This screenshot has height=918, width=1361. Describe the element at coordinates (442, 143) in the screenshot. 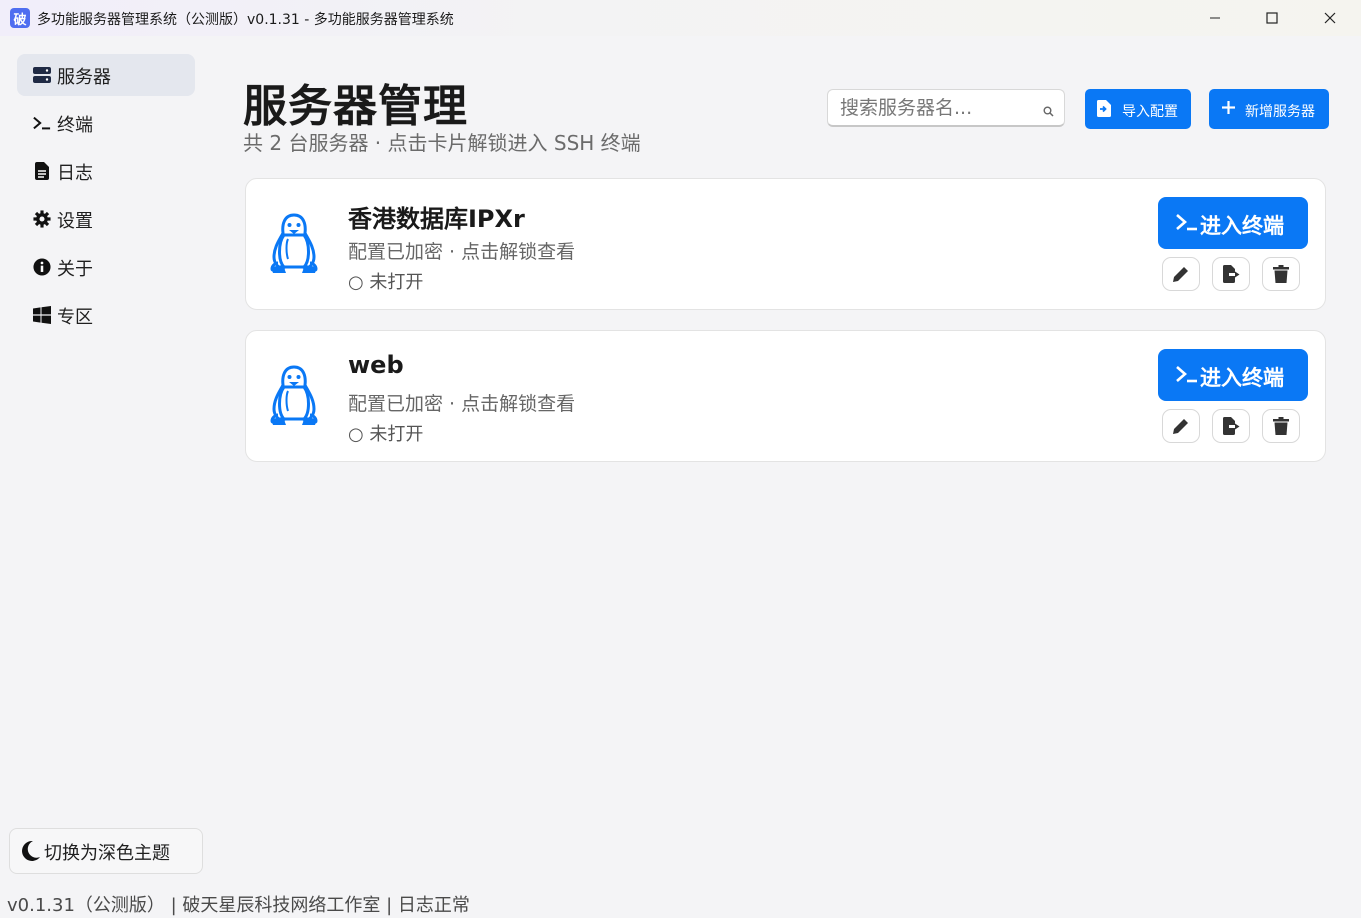

I see `page-subtitle: 共 2 台服务器 · 点击卡片解锁进入 SSH 终端` at that location.